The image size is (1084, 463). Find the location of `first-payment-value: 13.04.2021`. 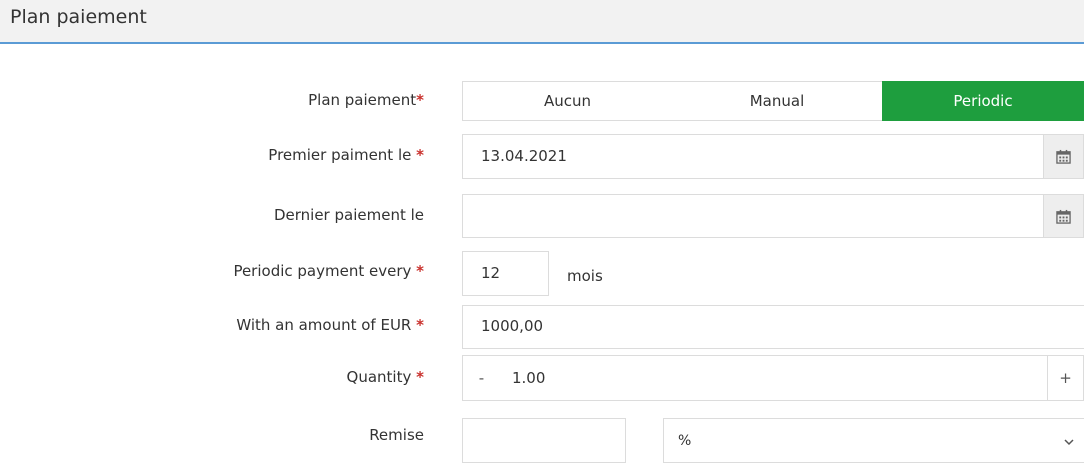

first-payment-value: 13.04.2021 is located at coordinates (524, 156).